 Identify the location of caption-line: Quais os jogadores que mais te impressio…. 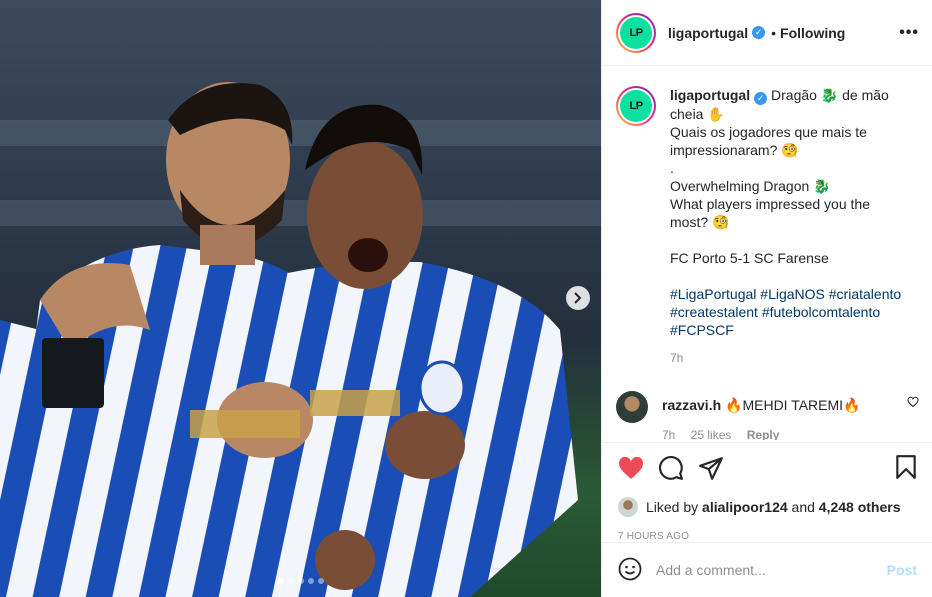
(768, 141).